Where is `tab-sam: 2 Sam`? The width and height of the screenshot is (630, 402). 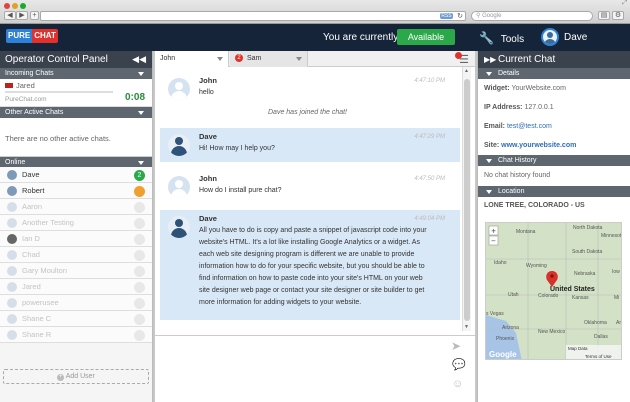
tab-sam: 2 Sam is located at coordinates (269, 59).